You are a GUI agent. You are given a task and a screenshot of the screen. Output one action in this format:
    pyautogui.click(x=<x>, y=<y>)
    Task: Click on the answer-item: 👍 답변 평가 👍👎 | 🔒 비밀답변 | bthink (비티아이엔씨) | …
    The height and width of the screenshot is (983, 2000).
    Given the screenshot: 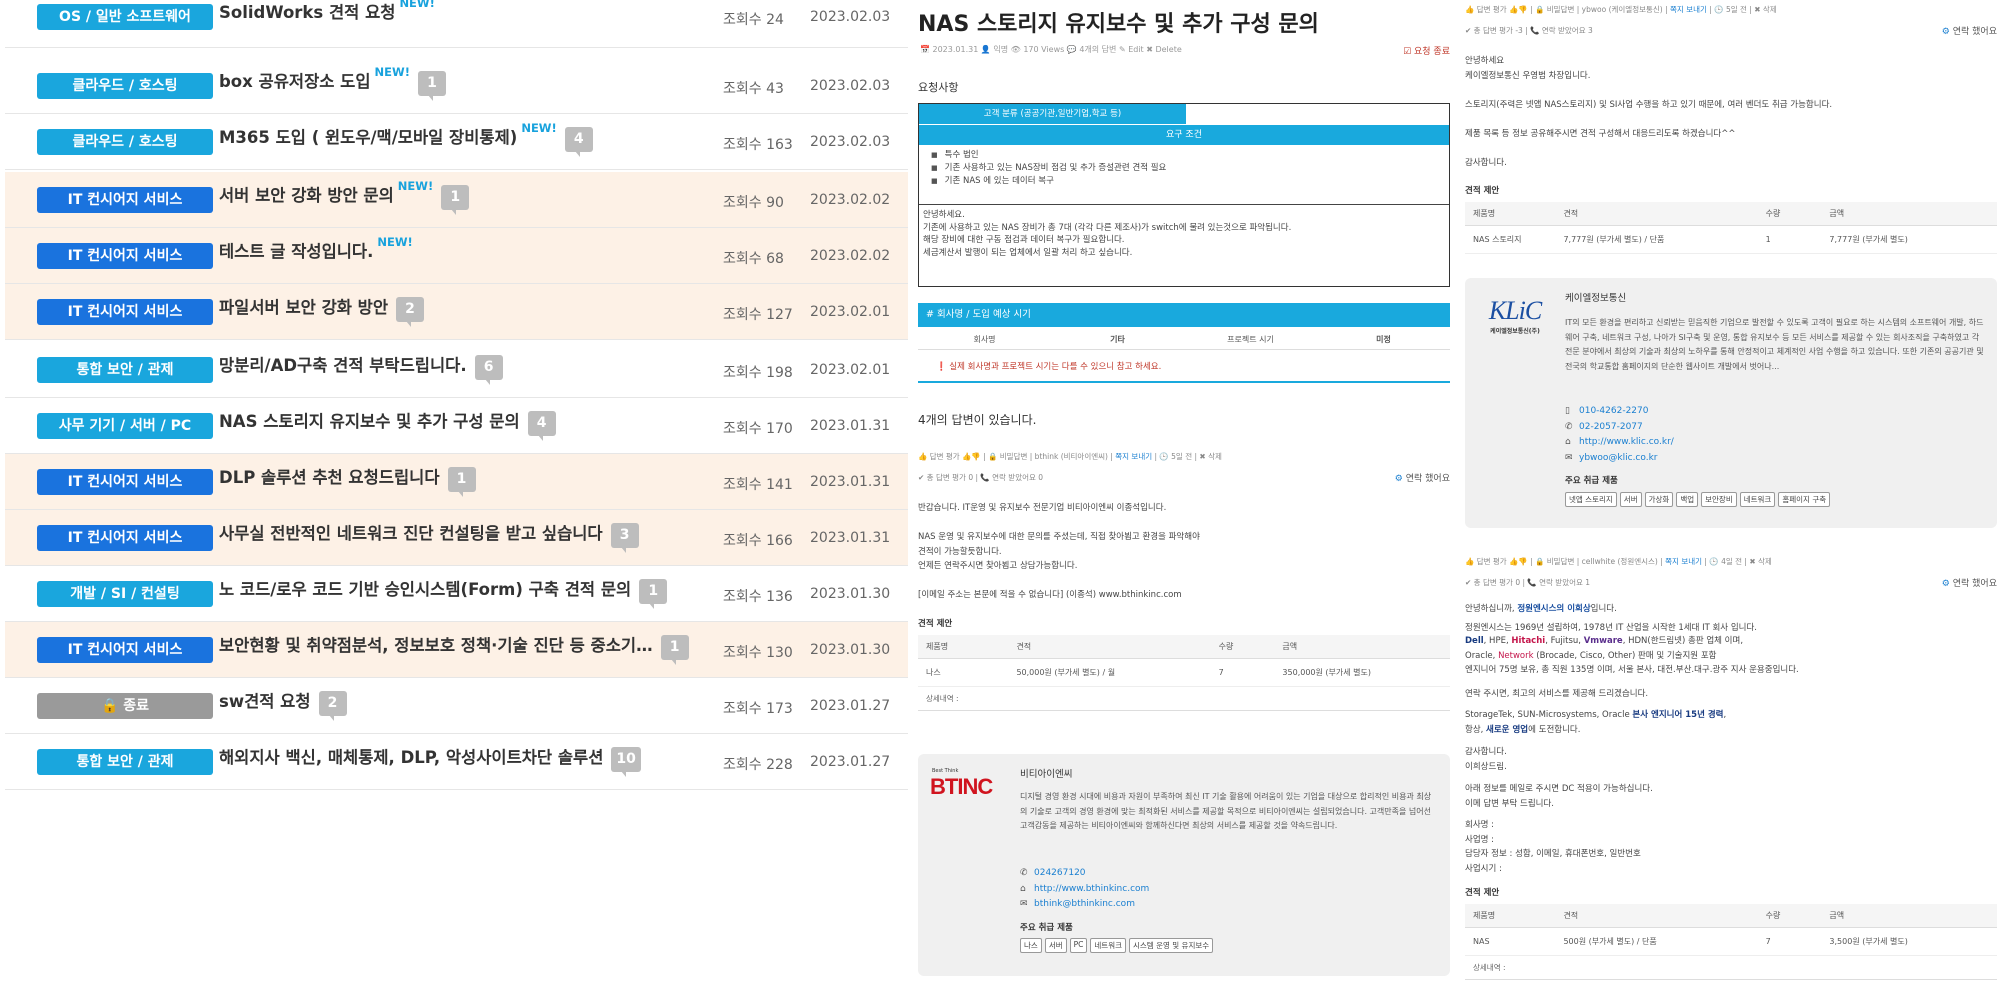 What is the action you would take?
    pyautogui.click(x=1184, y=581)
    